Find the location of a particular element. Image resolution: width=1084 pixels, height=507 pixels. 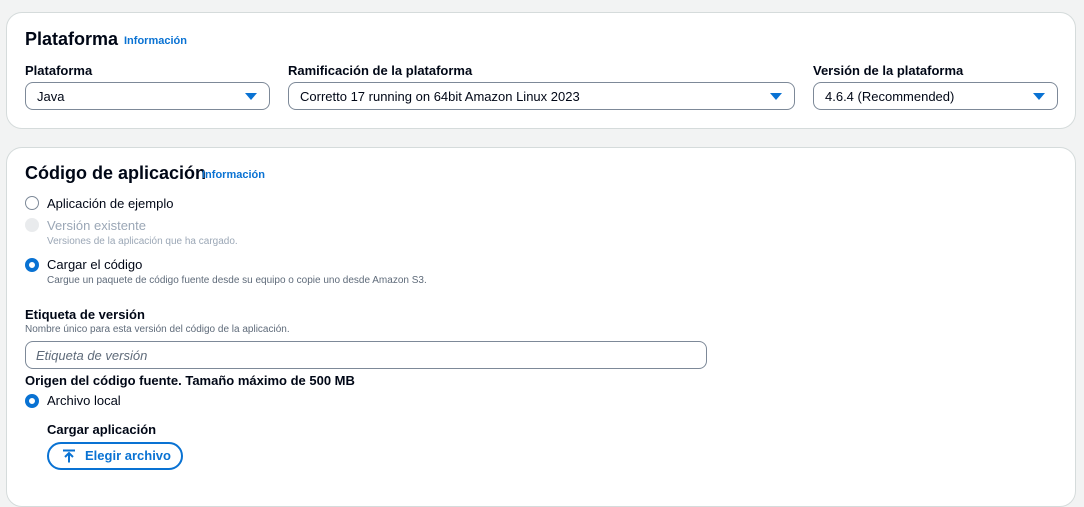

upload-code-radio is located at coordinates (32, 265).